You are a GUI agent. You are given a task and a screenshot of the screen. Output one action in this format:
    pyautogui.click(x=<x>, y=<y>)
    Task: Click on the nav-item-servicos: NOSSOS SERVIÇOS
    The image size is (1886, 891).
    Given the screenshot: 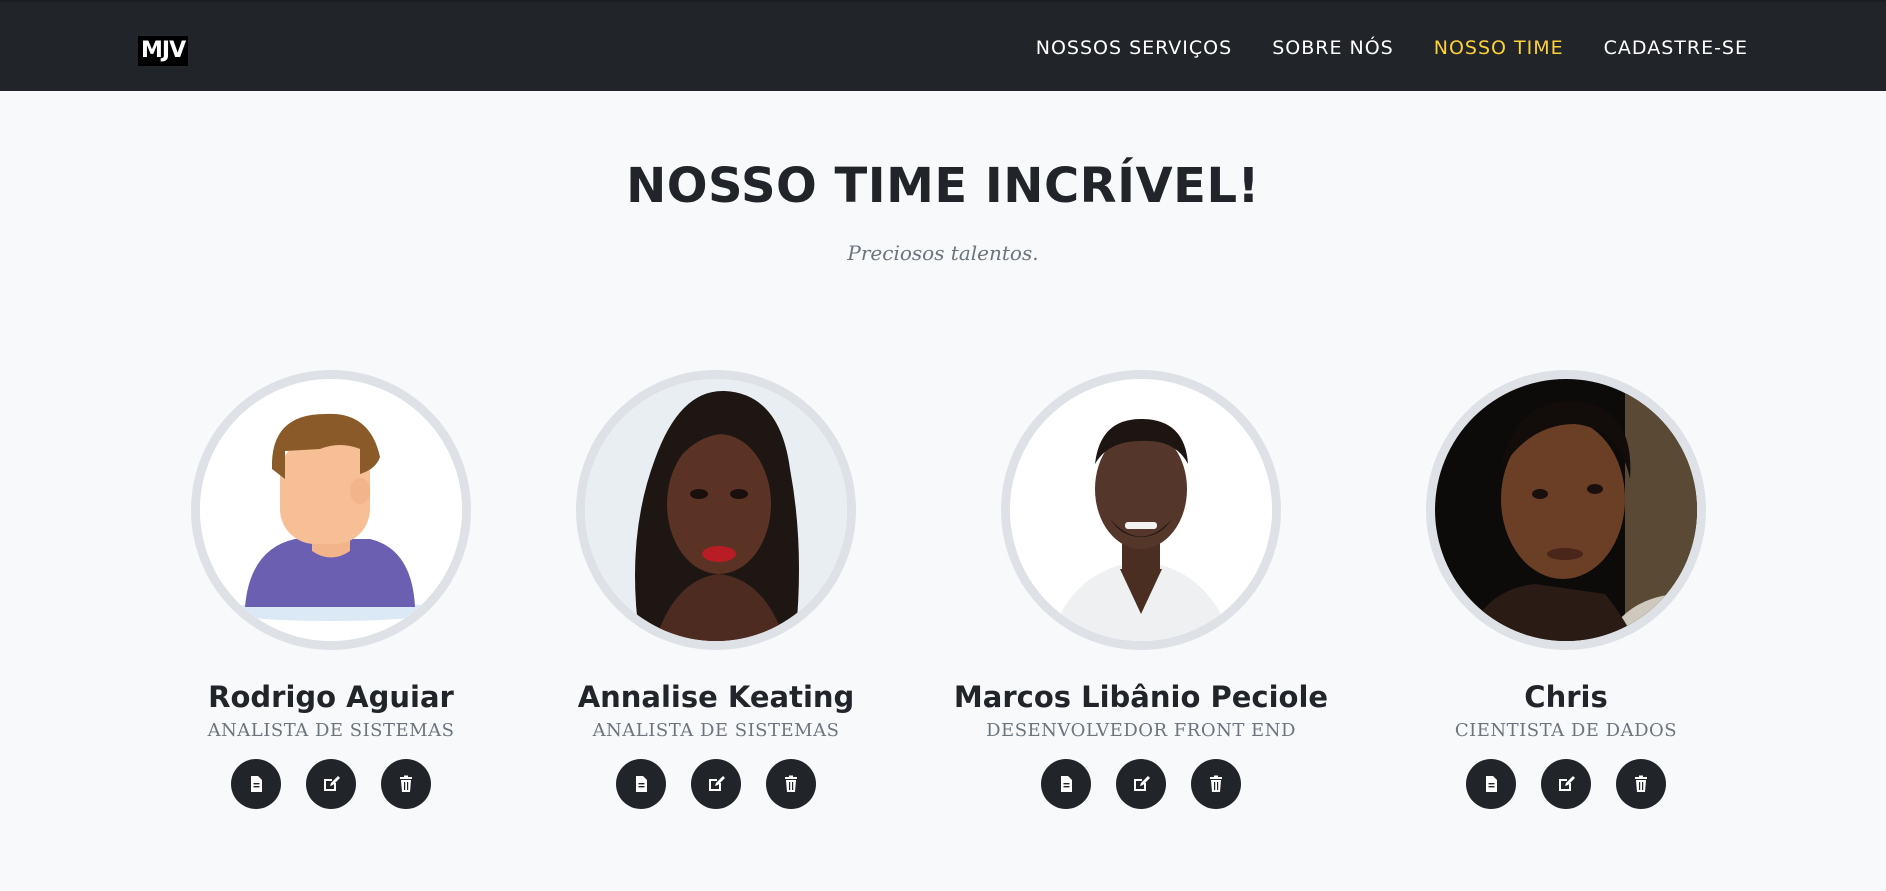 What is the action you would take?
    pyautogui.click(x=1134, y=48)
    